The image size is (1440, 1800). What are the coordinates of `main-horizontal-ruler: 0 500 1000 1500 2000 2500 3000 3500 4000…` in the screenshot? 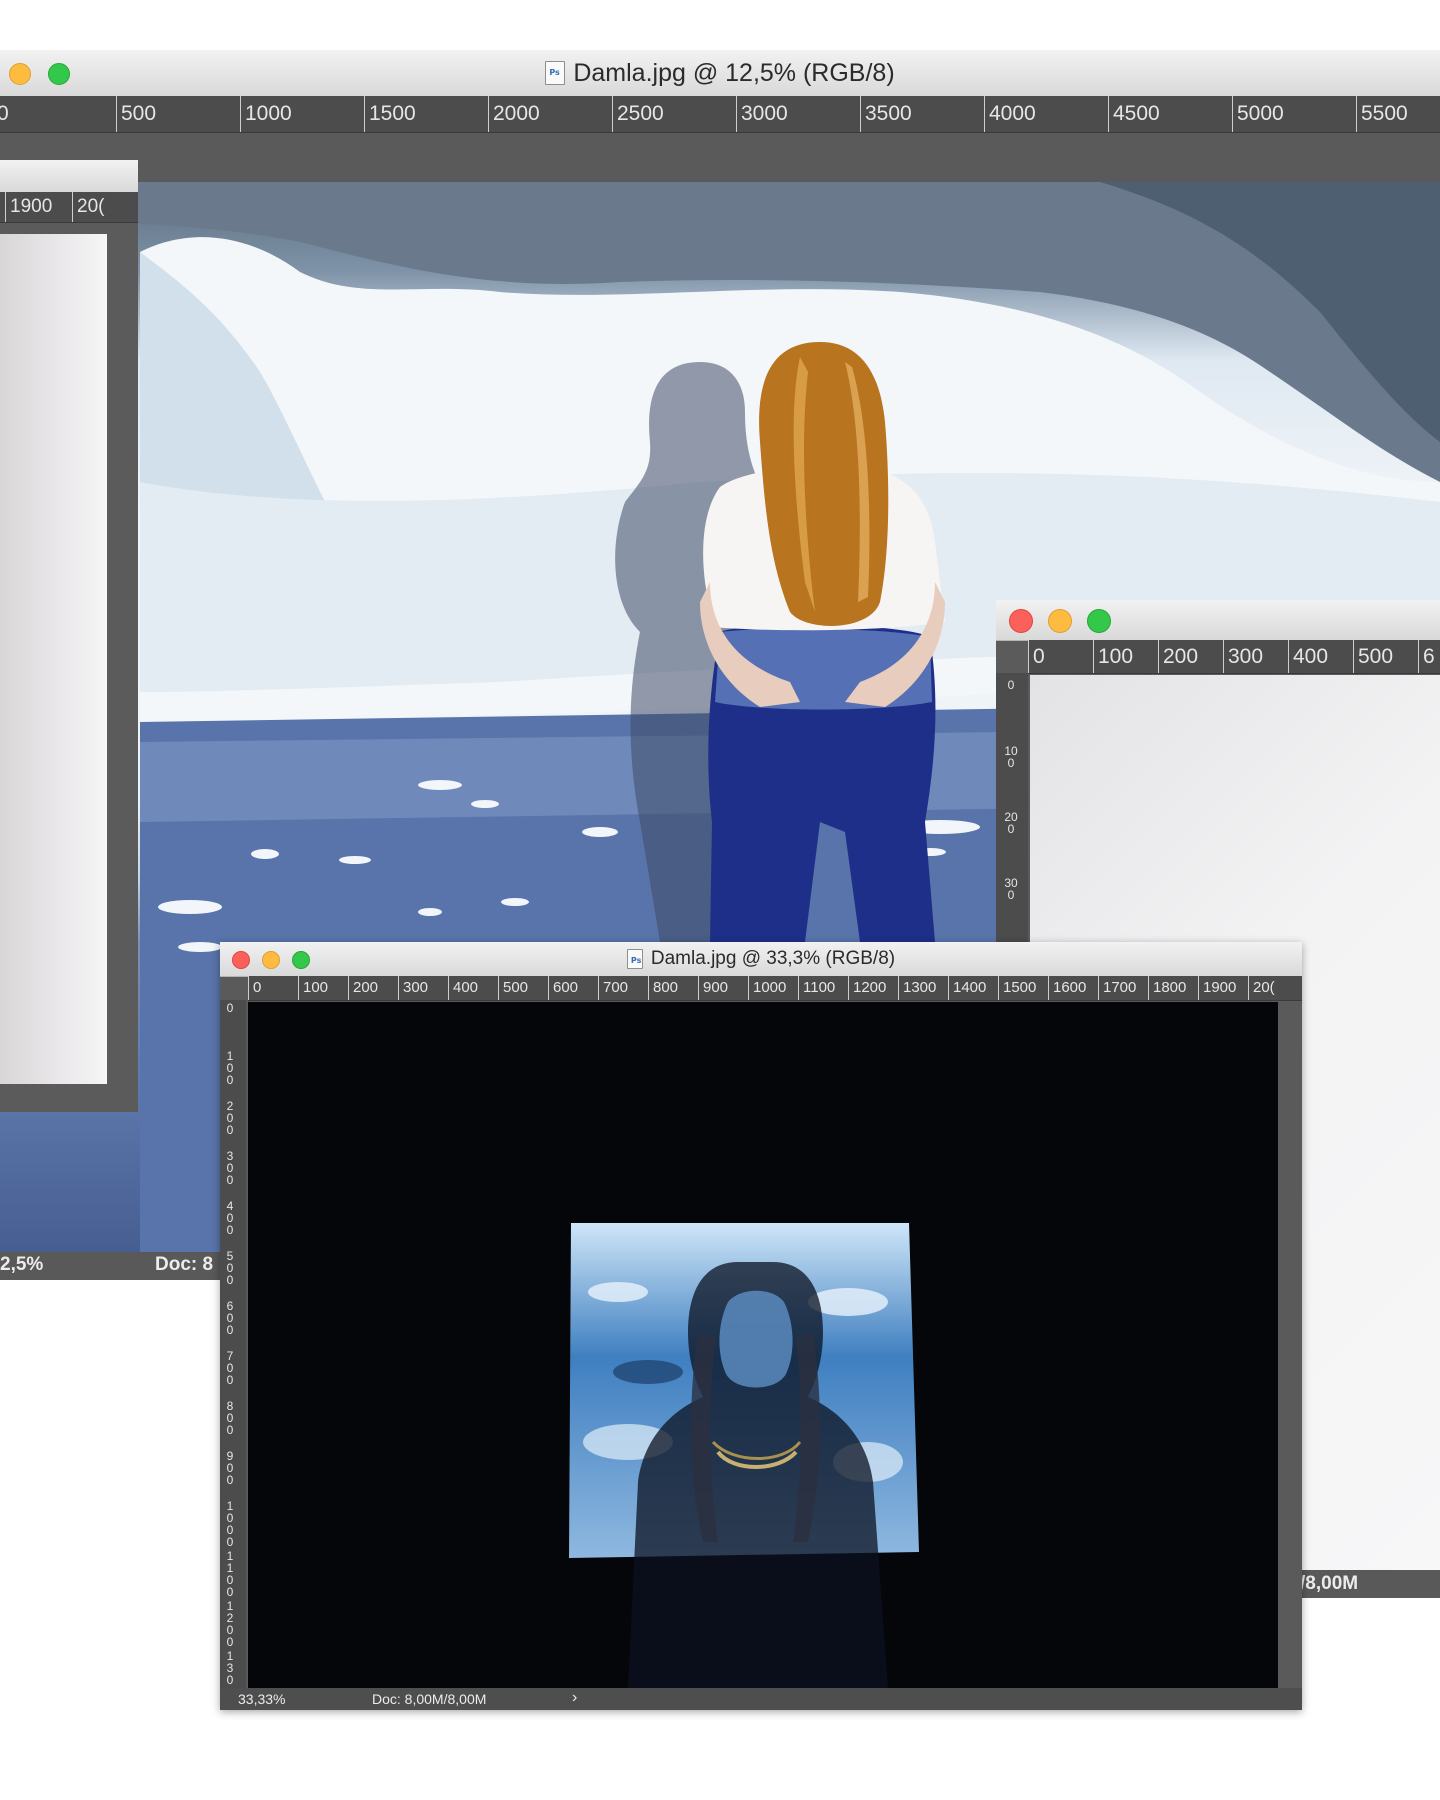 It's located at (720, 114).